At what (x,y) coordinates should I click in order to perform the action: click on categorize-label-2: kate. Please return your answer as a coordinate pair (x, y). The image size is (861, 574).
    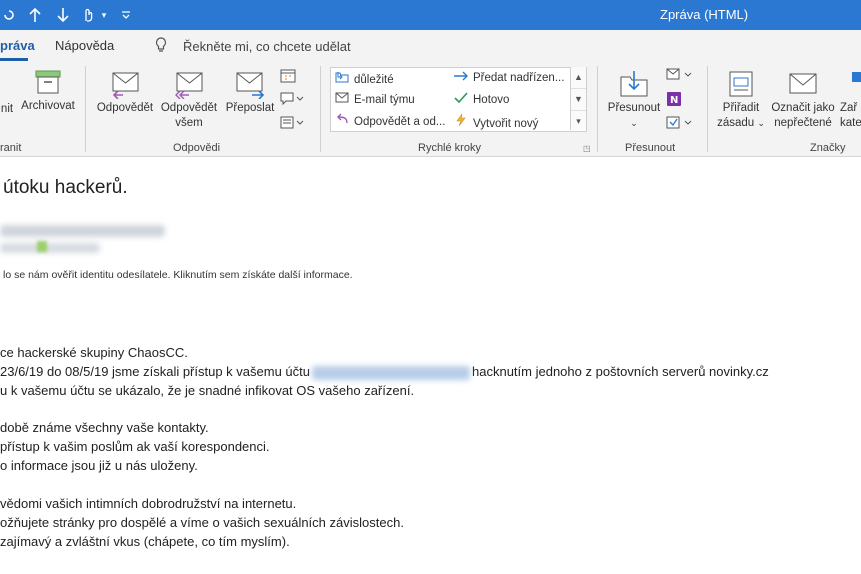
    Looking at the image, I should click on (850, 123).